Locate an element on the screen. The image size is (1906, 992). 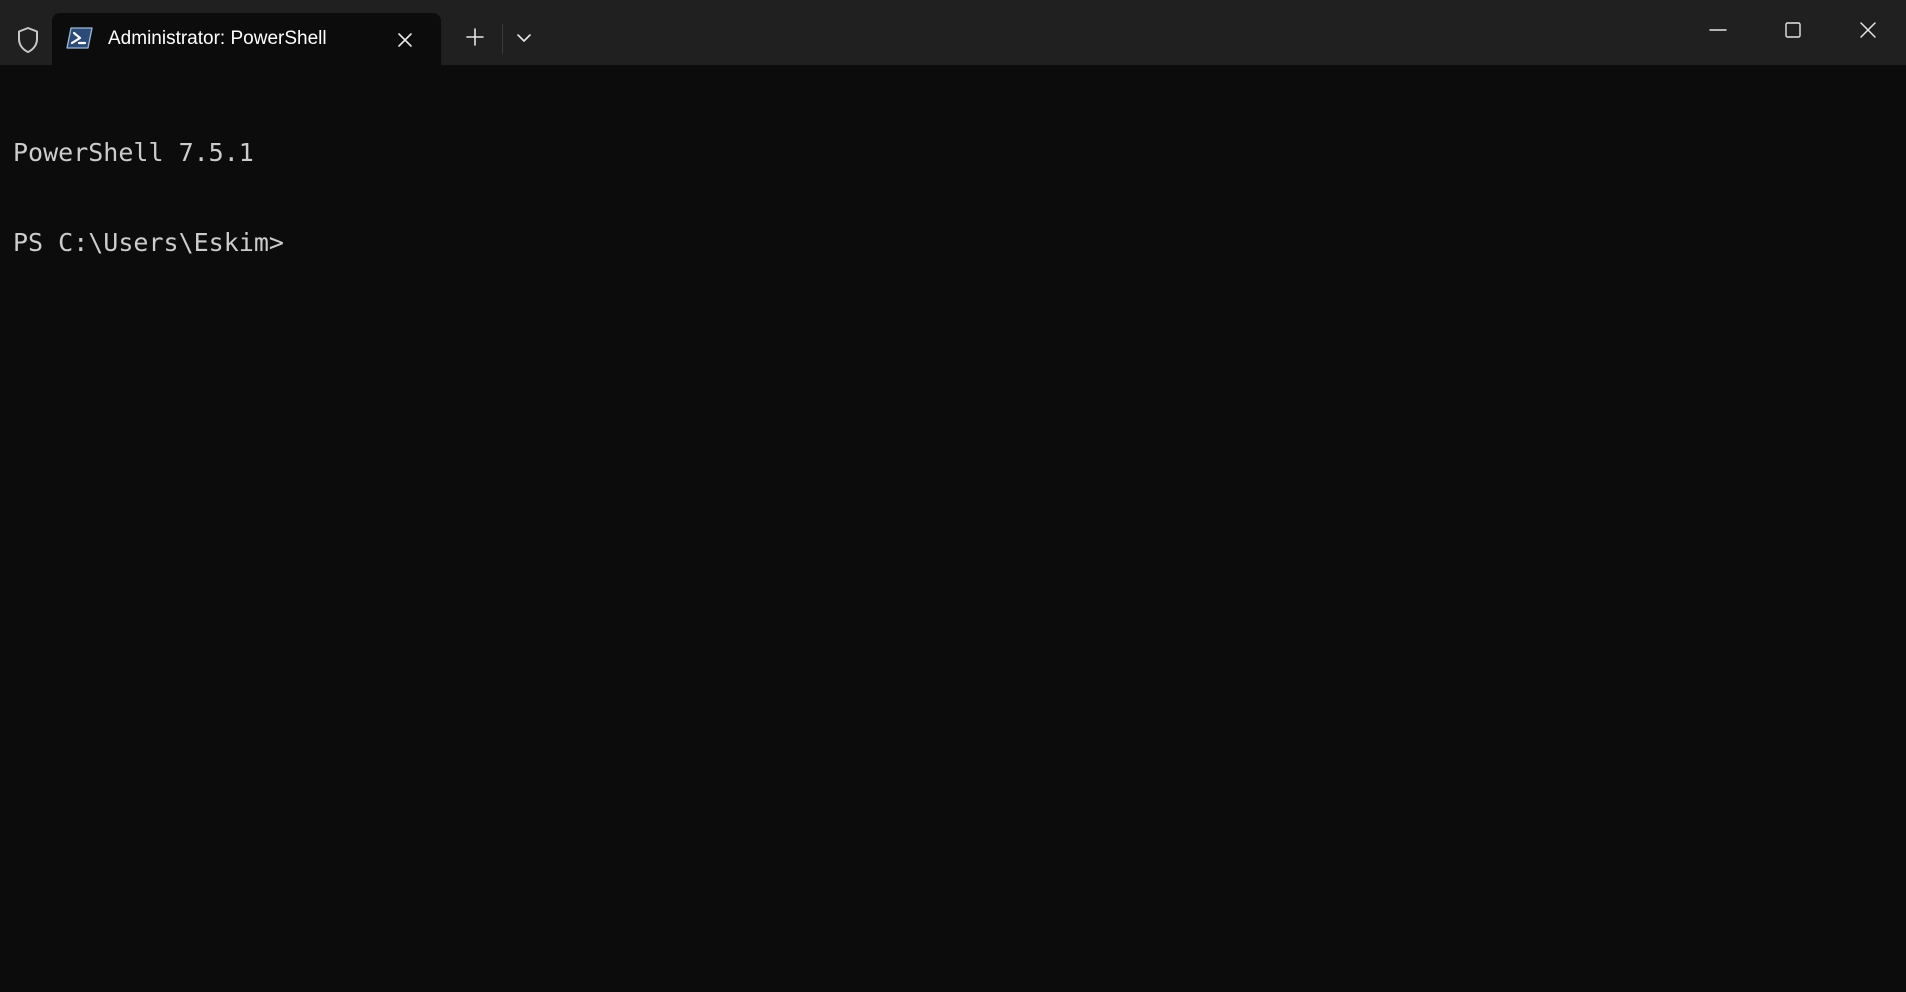
terminal-line-version: PowerShell 7.5.1 is located at coordinates (133, 152).